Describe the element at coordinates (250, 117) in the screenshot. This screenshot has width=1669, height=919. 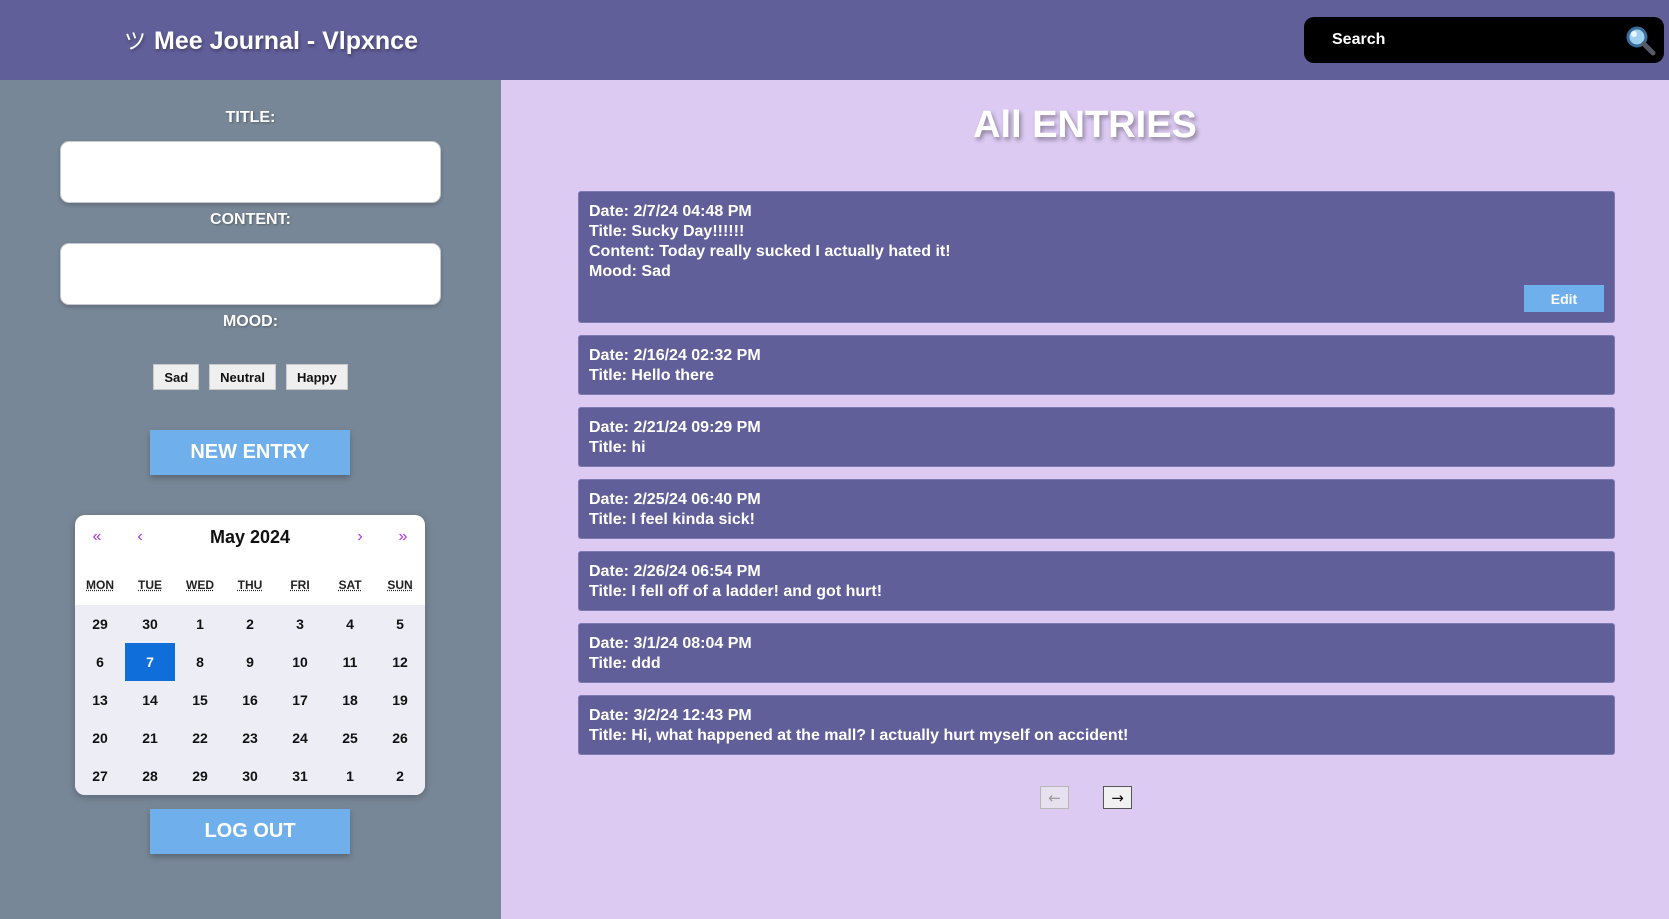
I see `title-label: TITLE:` at that location.